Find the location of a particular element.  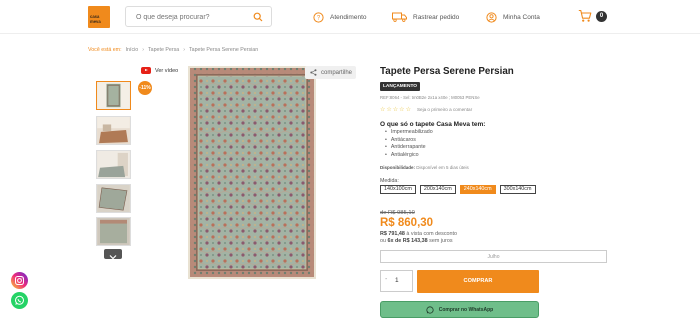

feature-item: Antiácaros is located at coordinates (409, 141).